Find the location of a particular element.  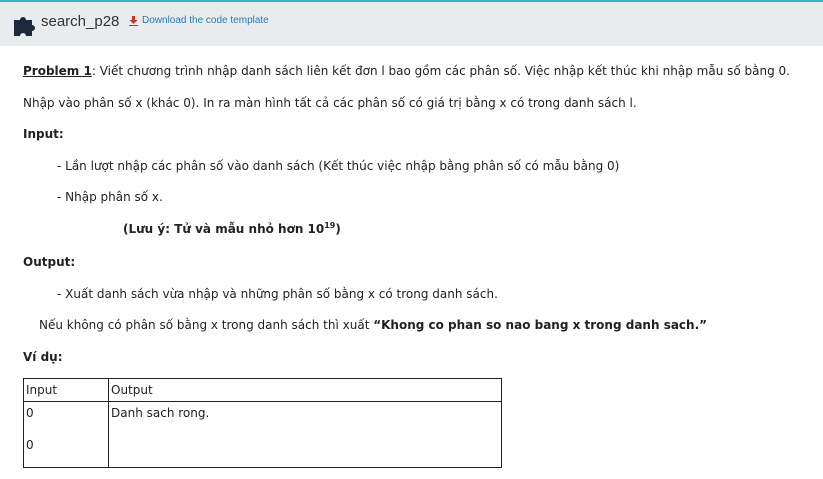

table-header-output: Output is located at coordinates (305, 390).